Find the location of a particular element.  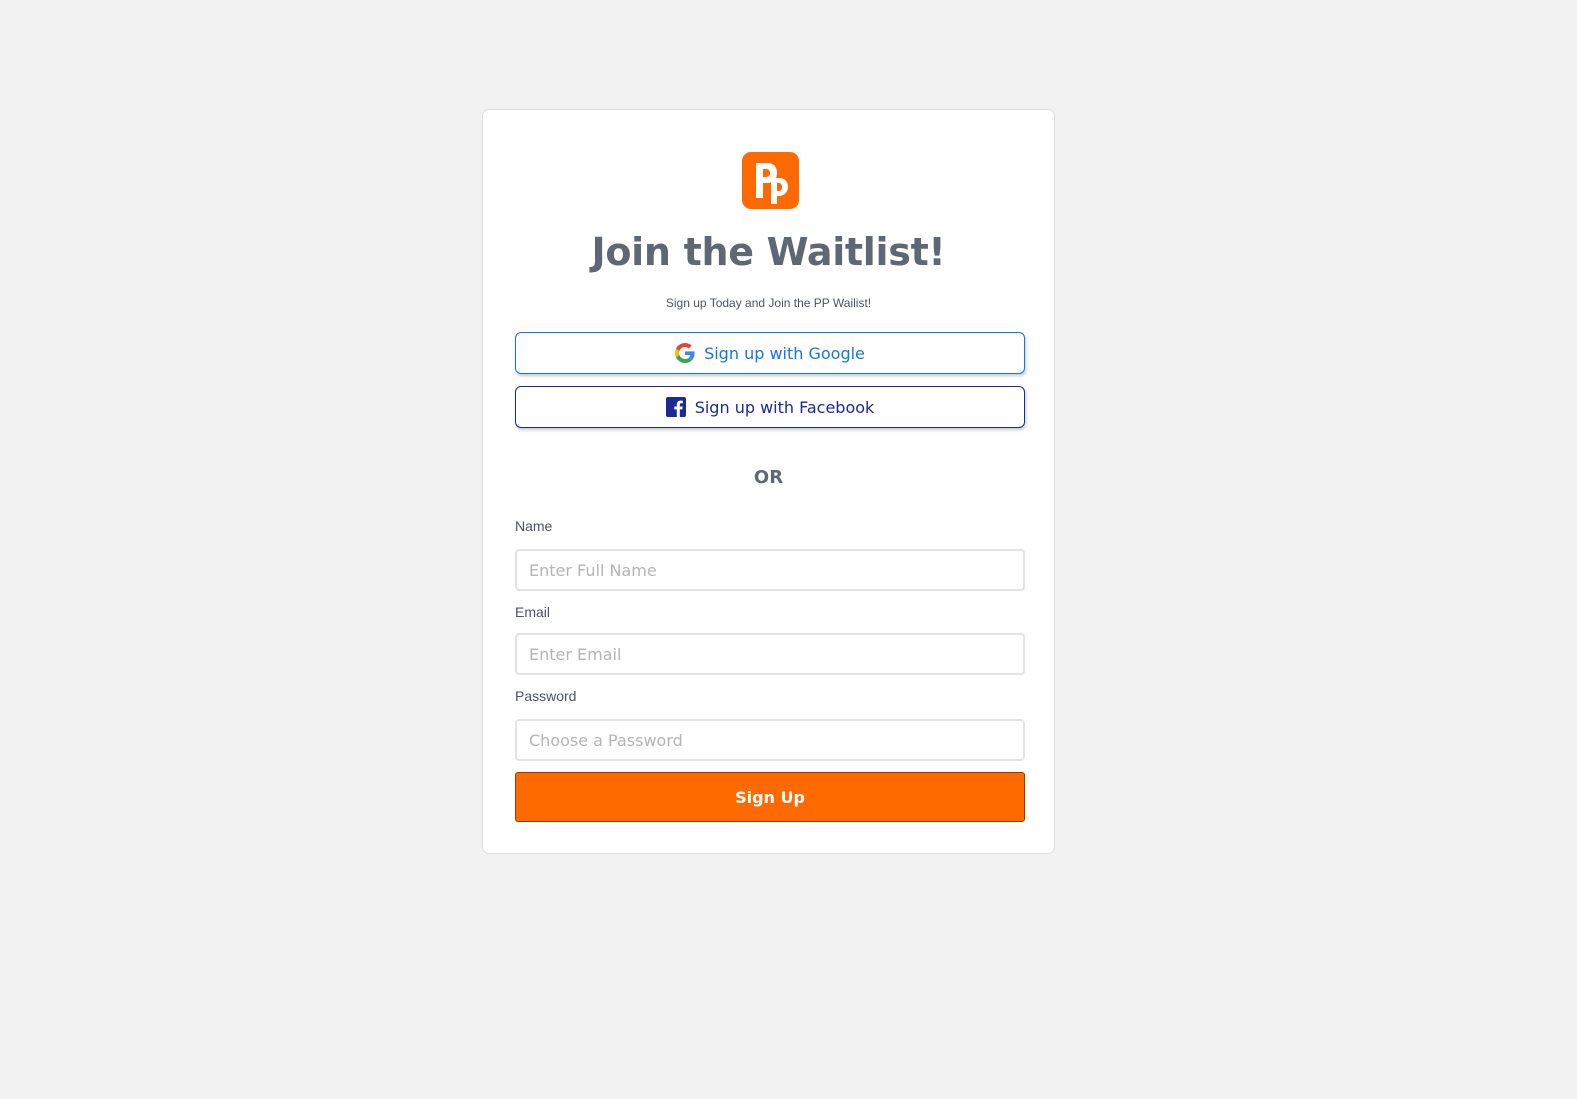

google-g-icon is located at coordinates (685, 353).